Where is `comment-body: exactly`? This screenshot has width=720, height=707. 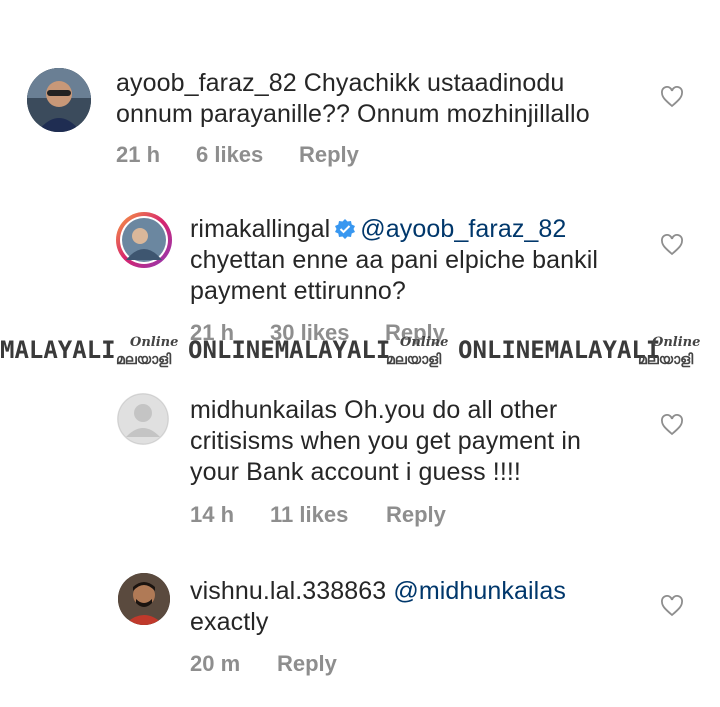 comment-body: exactly is located at coordinates (229, 622).